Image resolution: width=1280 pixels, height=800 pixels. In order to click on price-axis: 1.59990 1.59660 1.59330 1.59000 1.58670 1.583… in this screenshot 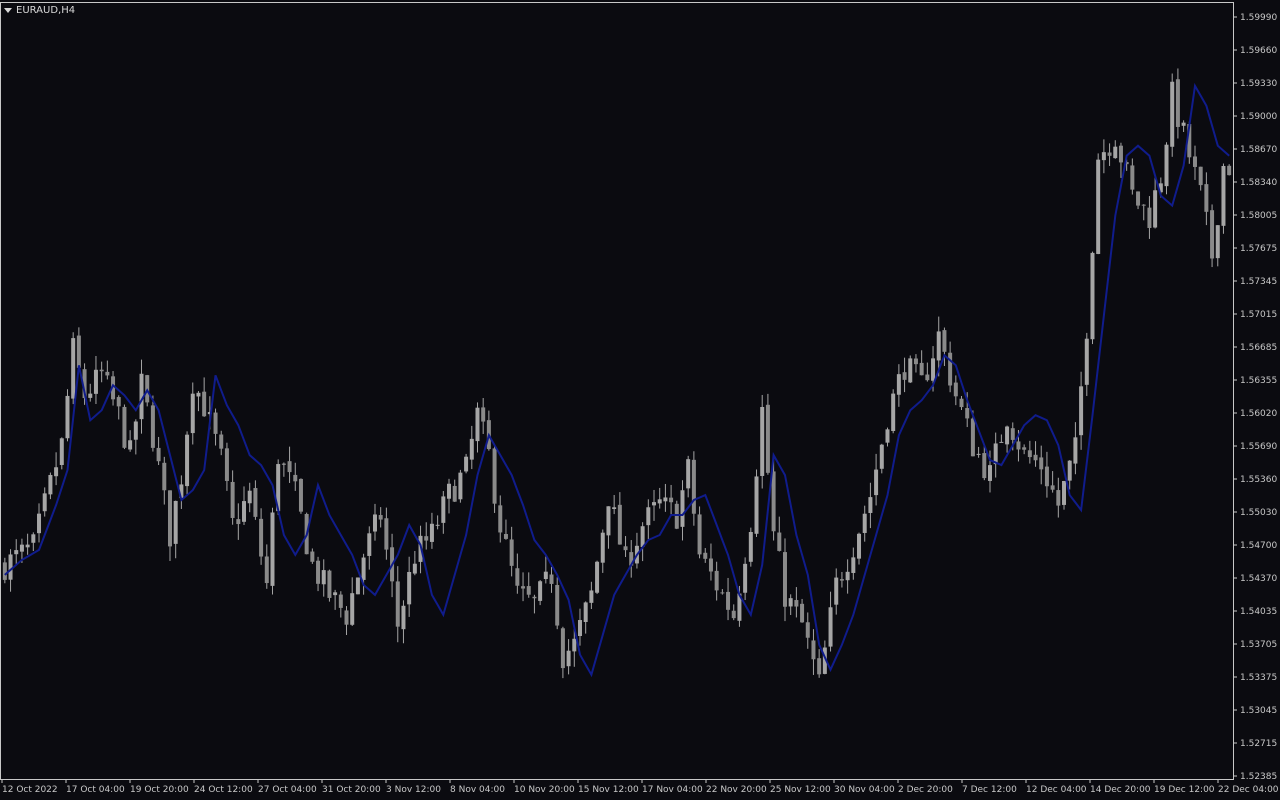, I will do `click(1255, 397)`.